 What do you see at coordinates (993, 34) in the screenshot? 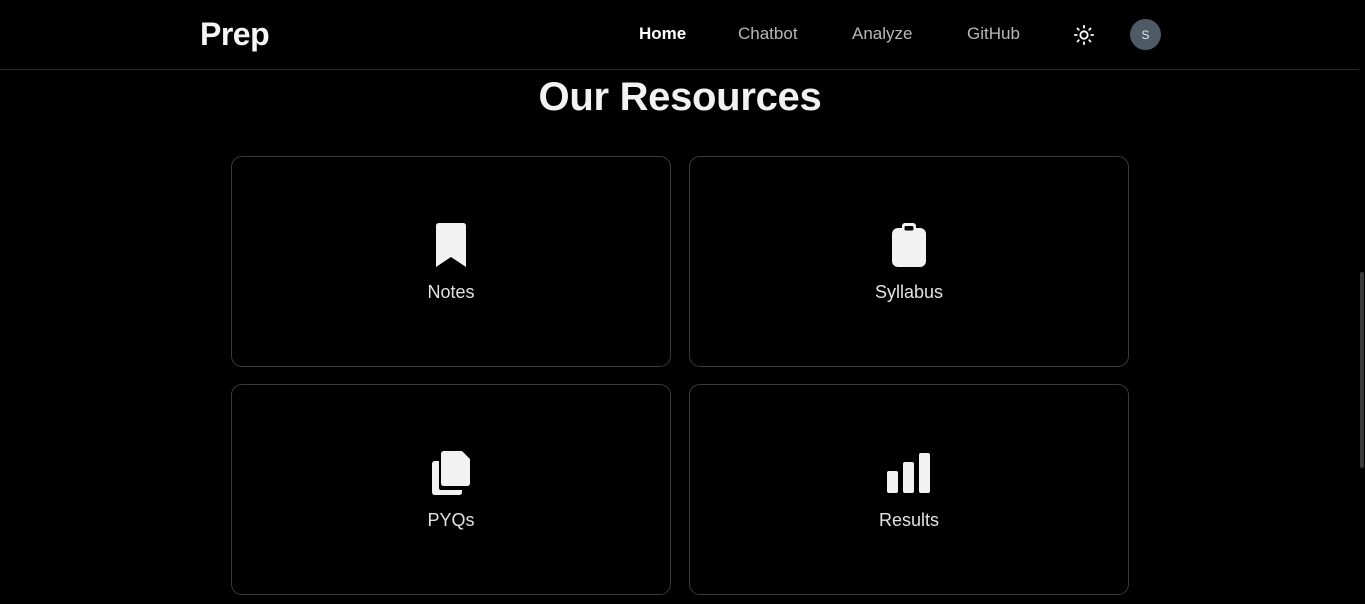
I see `nav-github-link: GitHub` at bounding box center [993, 34].